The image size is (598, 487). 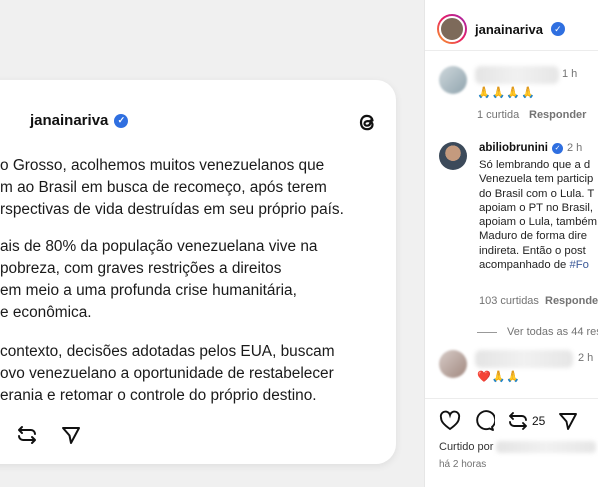 I want to click on comment-time: 1 h, so click(x=570, y=74).